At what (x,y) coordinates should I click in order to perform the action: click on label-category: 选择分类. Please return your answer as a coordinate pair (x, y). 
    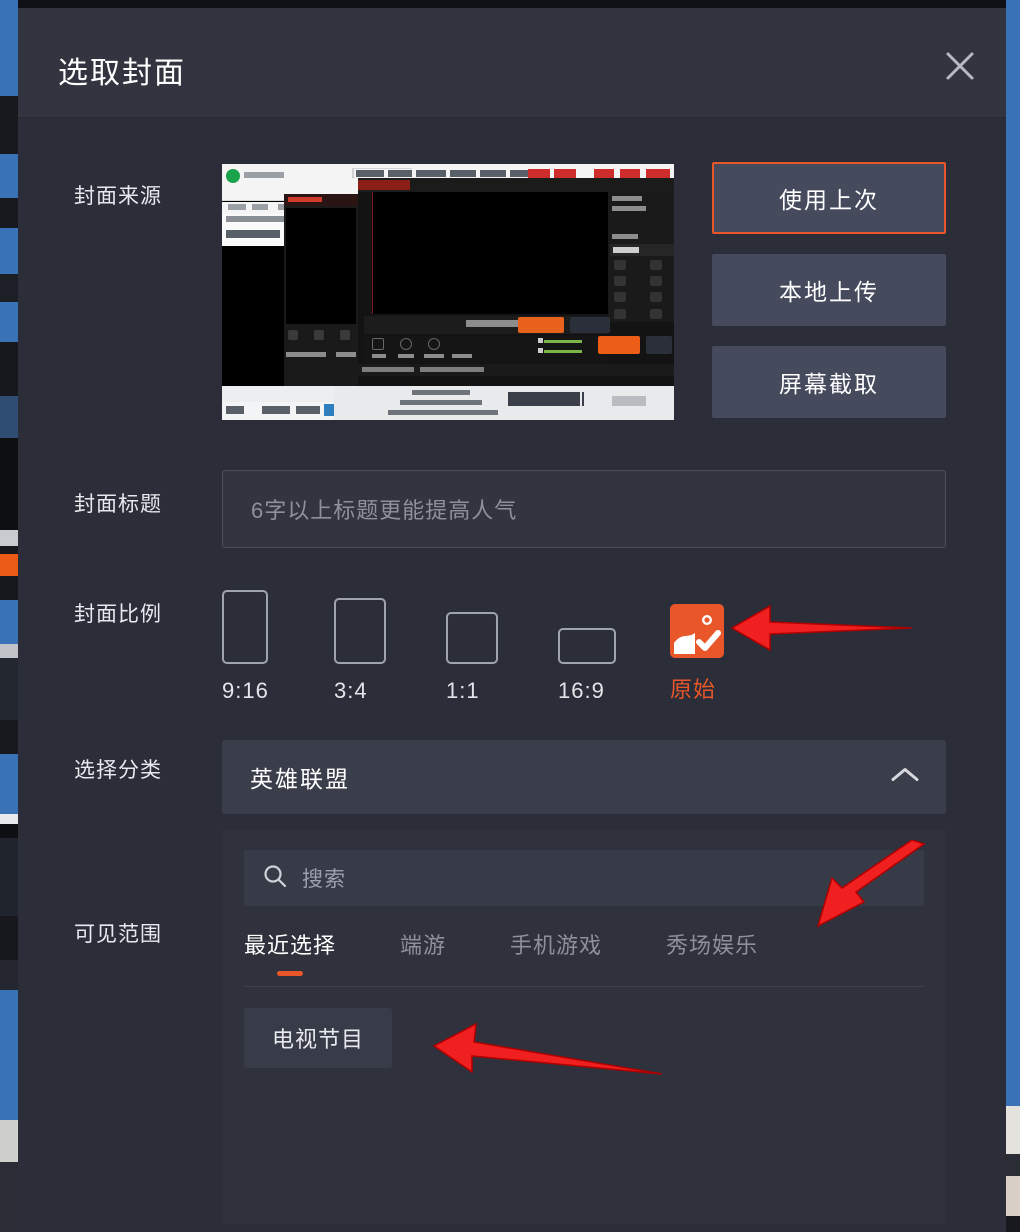
    Looking at the image, I should click on (118, 770).